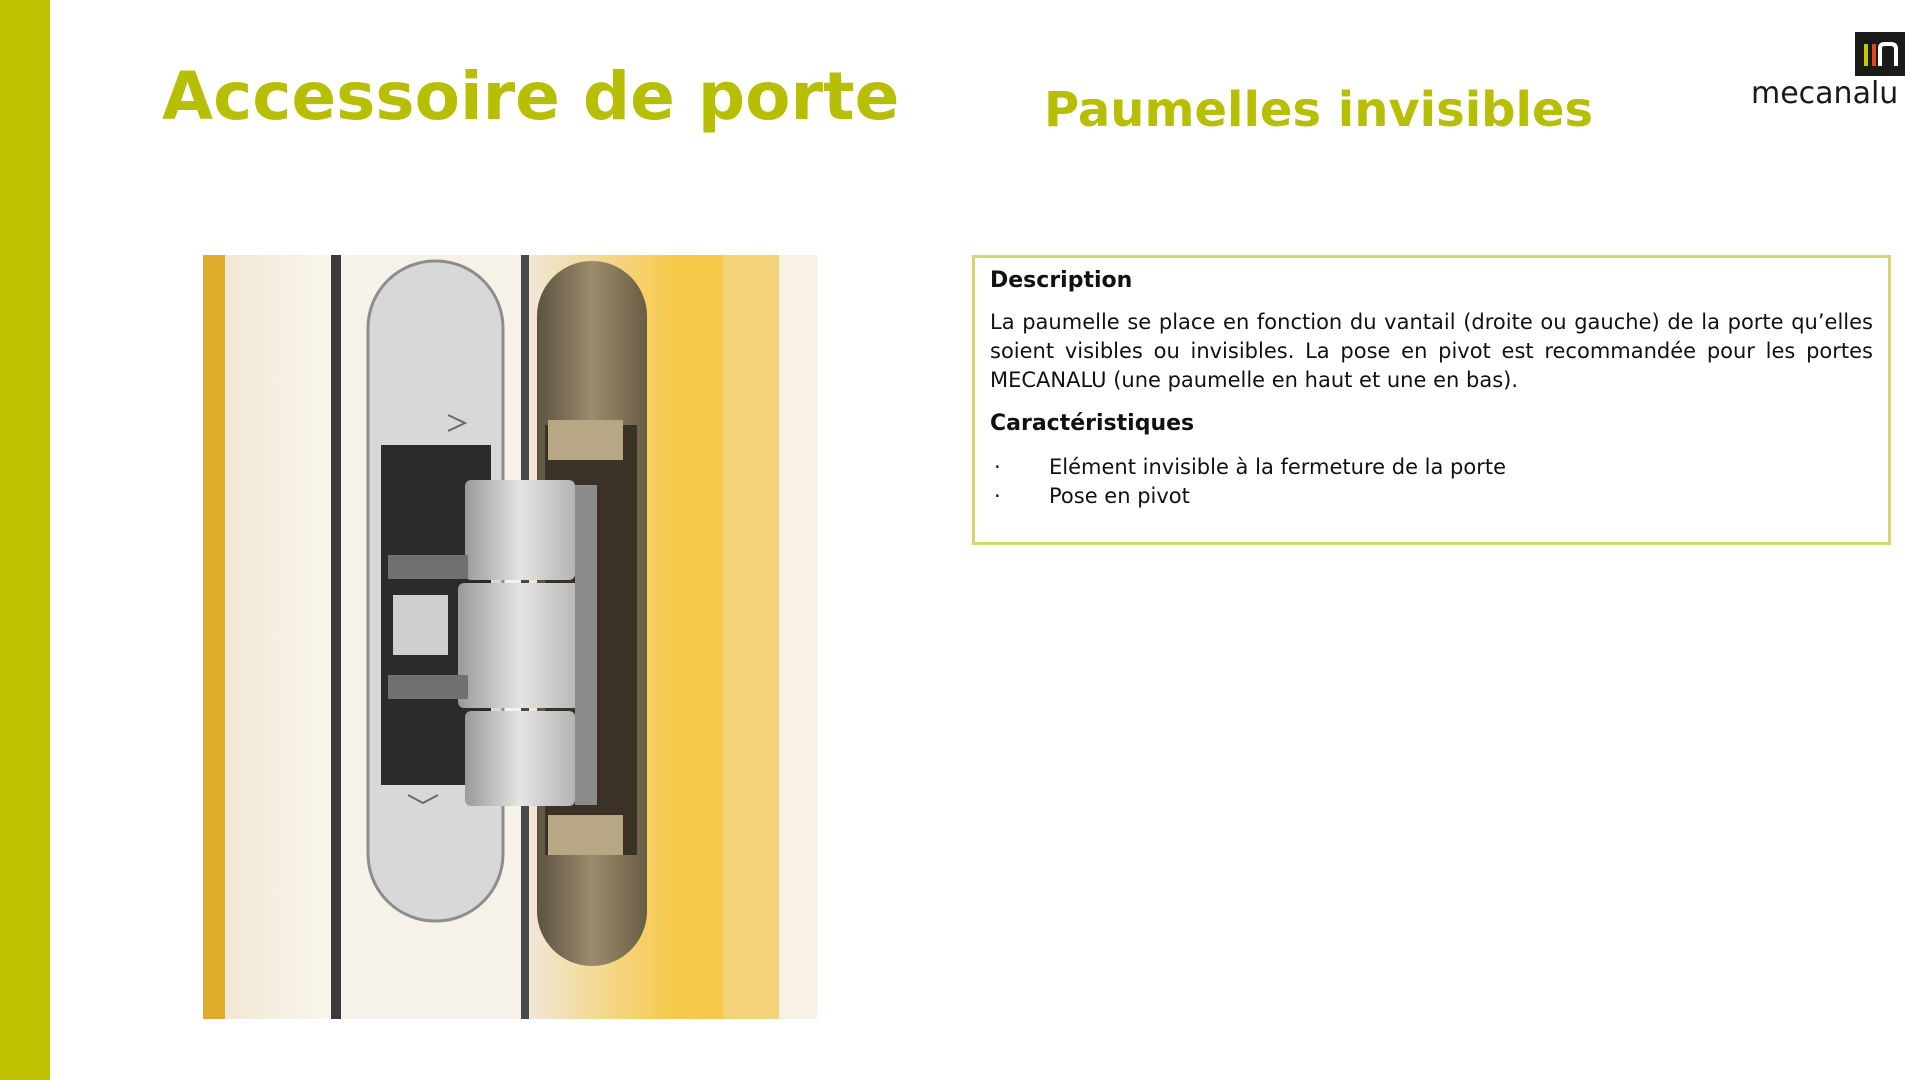 The height and width of the screenshot is (1080, 1920). Describe the element at coordinates (1825, 93) in the screenshot. I see `logo-wordmark: mecanalu` at that location.